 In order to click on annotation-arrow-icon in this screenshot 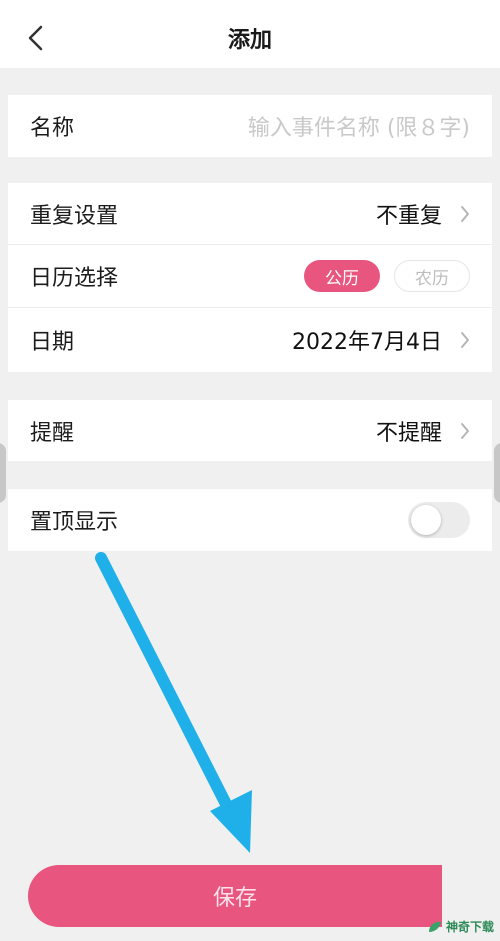, I will do `click(173, 702)`.